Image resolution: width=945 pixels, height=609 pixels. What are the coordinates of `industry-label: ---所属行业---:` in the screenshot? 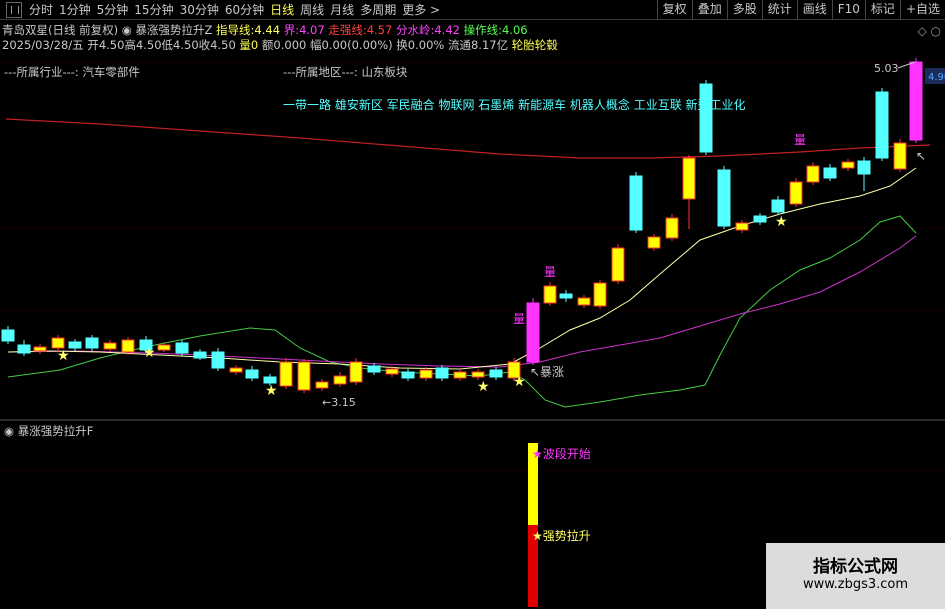 It's located at (41, 72).